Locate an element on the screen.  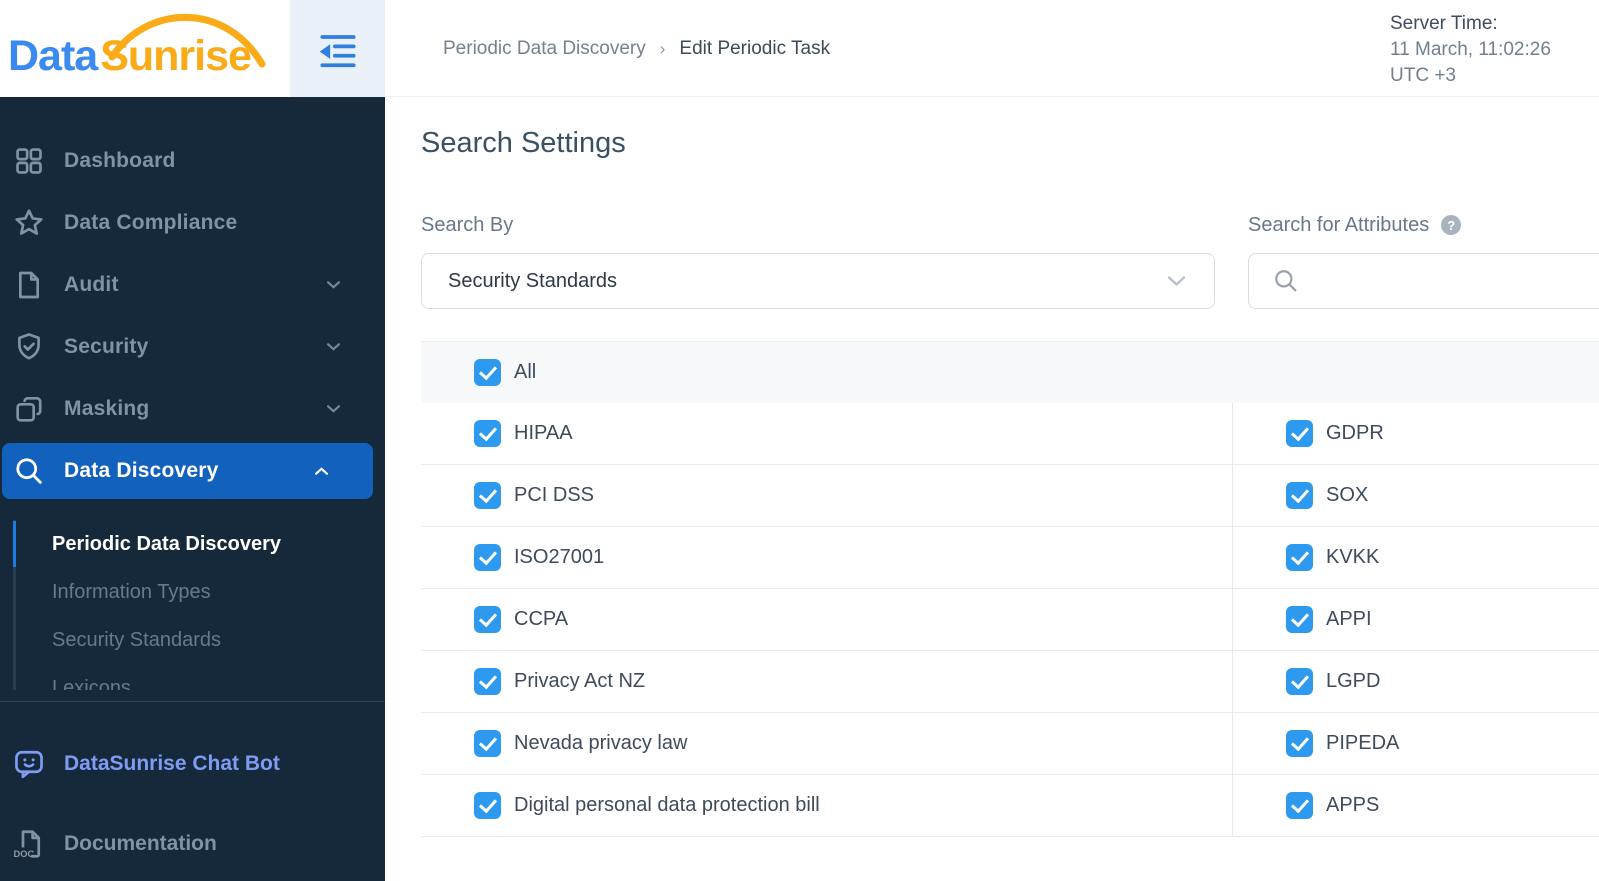
standard-row-iso27001: ISO27001 is located at coordinates (826, 558).